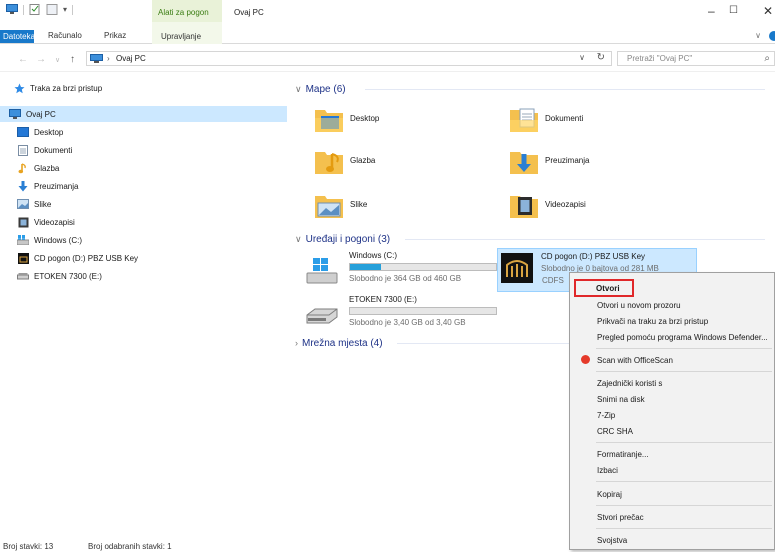  Describe the element at coordinates (296, 343) in the screenshot. I see `chevron-right-icon: ›` at that location.